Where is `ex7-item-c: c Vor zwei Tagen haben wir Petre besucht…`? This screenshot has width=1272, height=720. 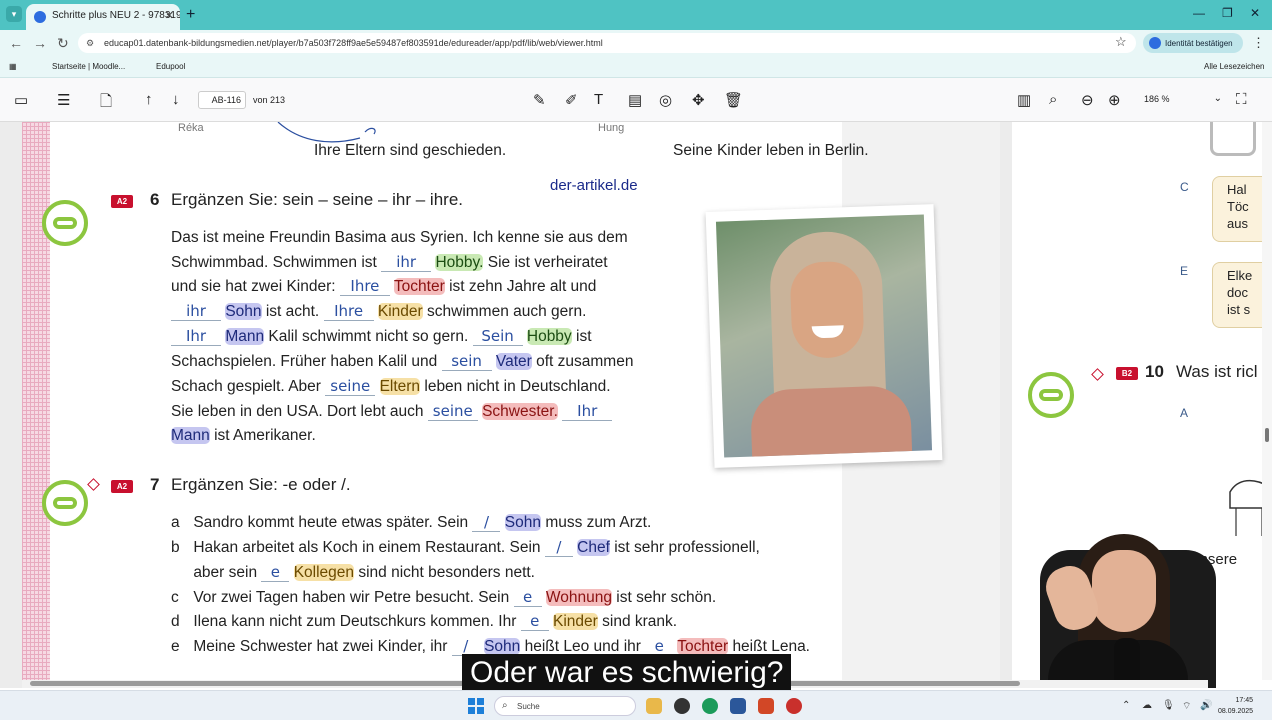 ex7-item-c: c Vor zwei Tagen haben wir Petre besucht… is located at coordinates (443, 597).